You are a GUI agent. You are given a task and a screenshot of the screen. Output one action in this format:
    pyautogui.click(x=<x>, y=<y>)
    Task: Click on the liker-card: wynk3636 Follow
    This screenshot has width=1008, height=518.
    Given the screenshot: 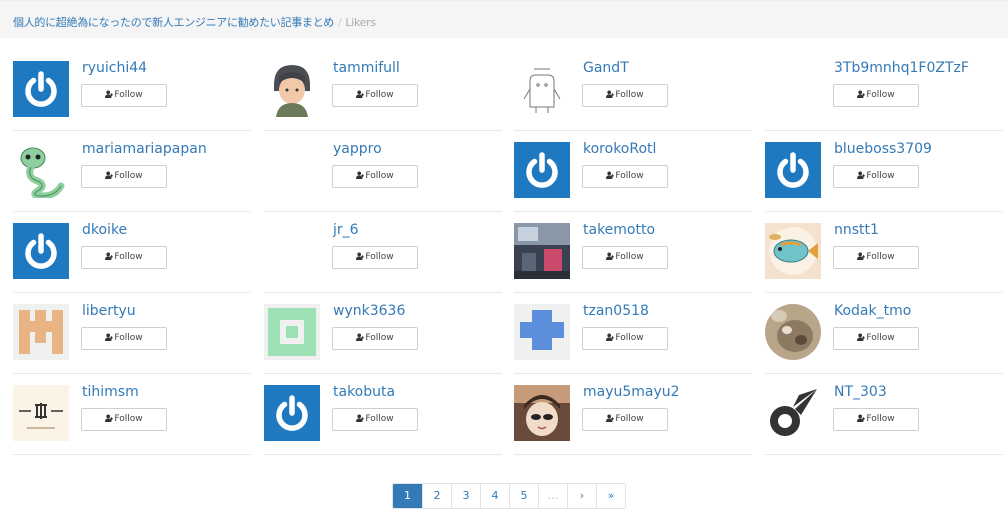 What is the action you would take?
    pyautogui.click(x=383, y=333)
    